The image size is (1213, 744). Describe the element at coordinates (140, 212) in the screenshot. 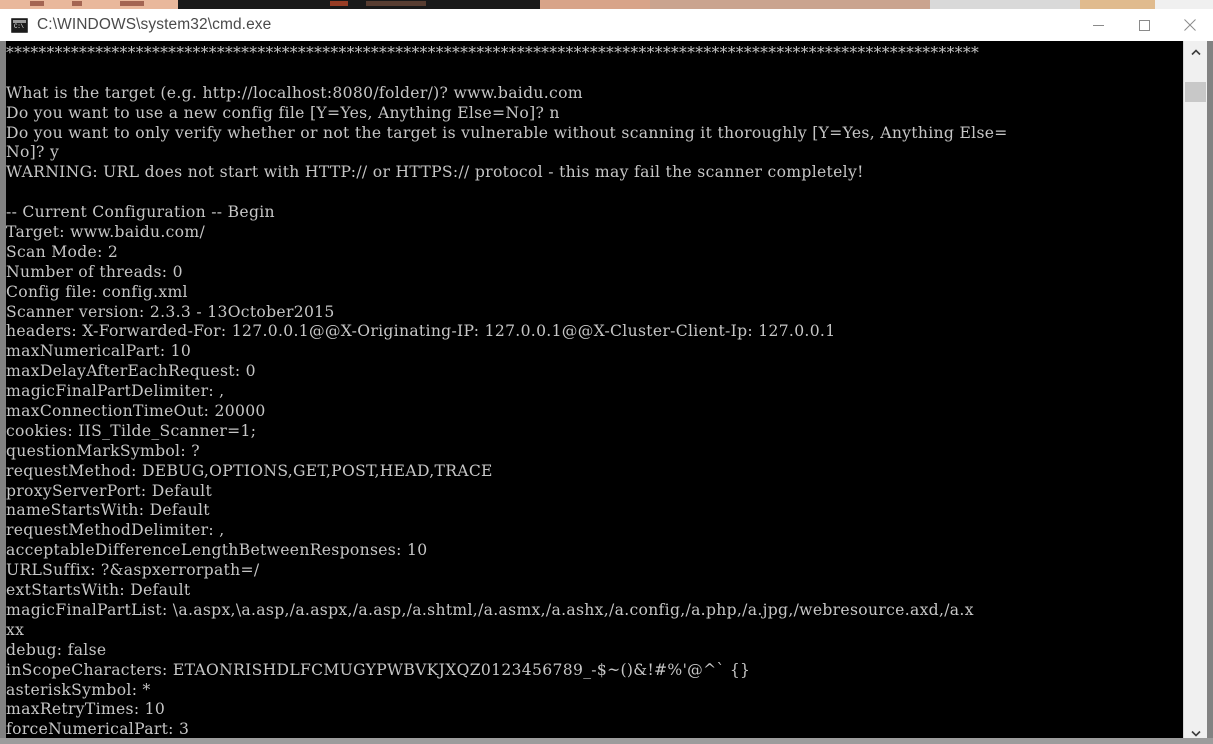

I see `terminal-line: -- Current Configuration -- Begin` at that location.